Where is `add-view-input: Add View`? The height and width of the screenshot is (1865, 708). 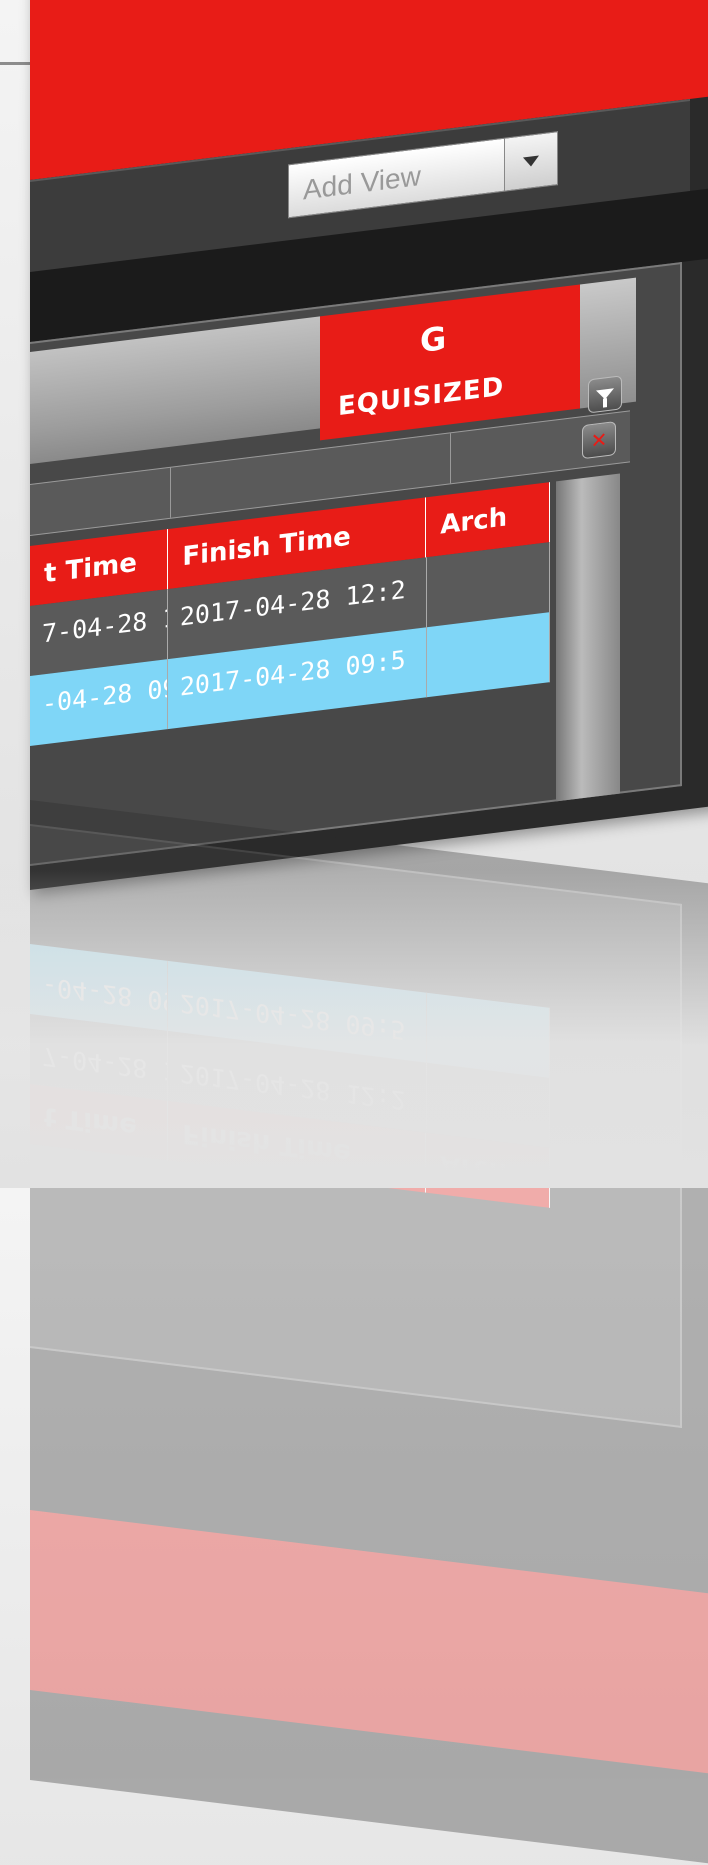
add-view-input: Add View is located at coordinates (396, 178).